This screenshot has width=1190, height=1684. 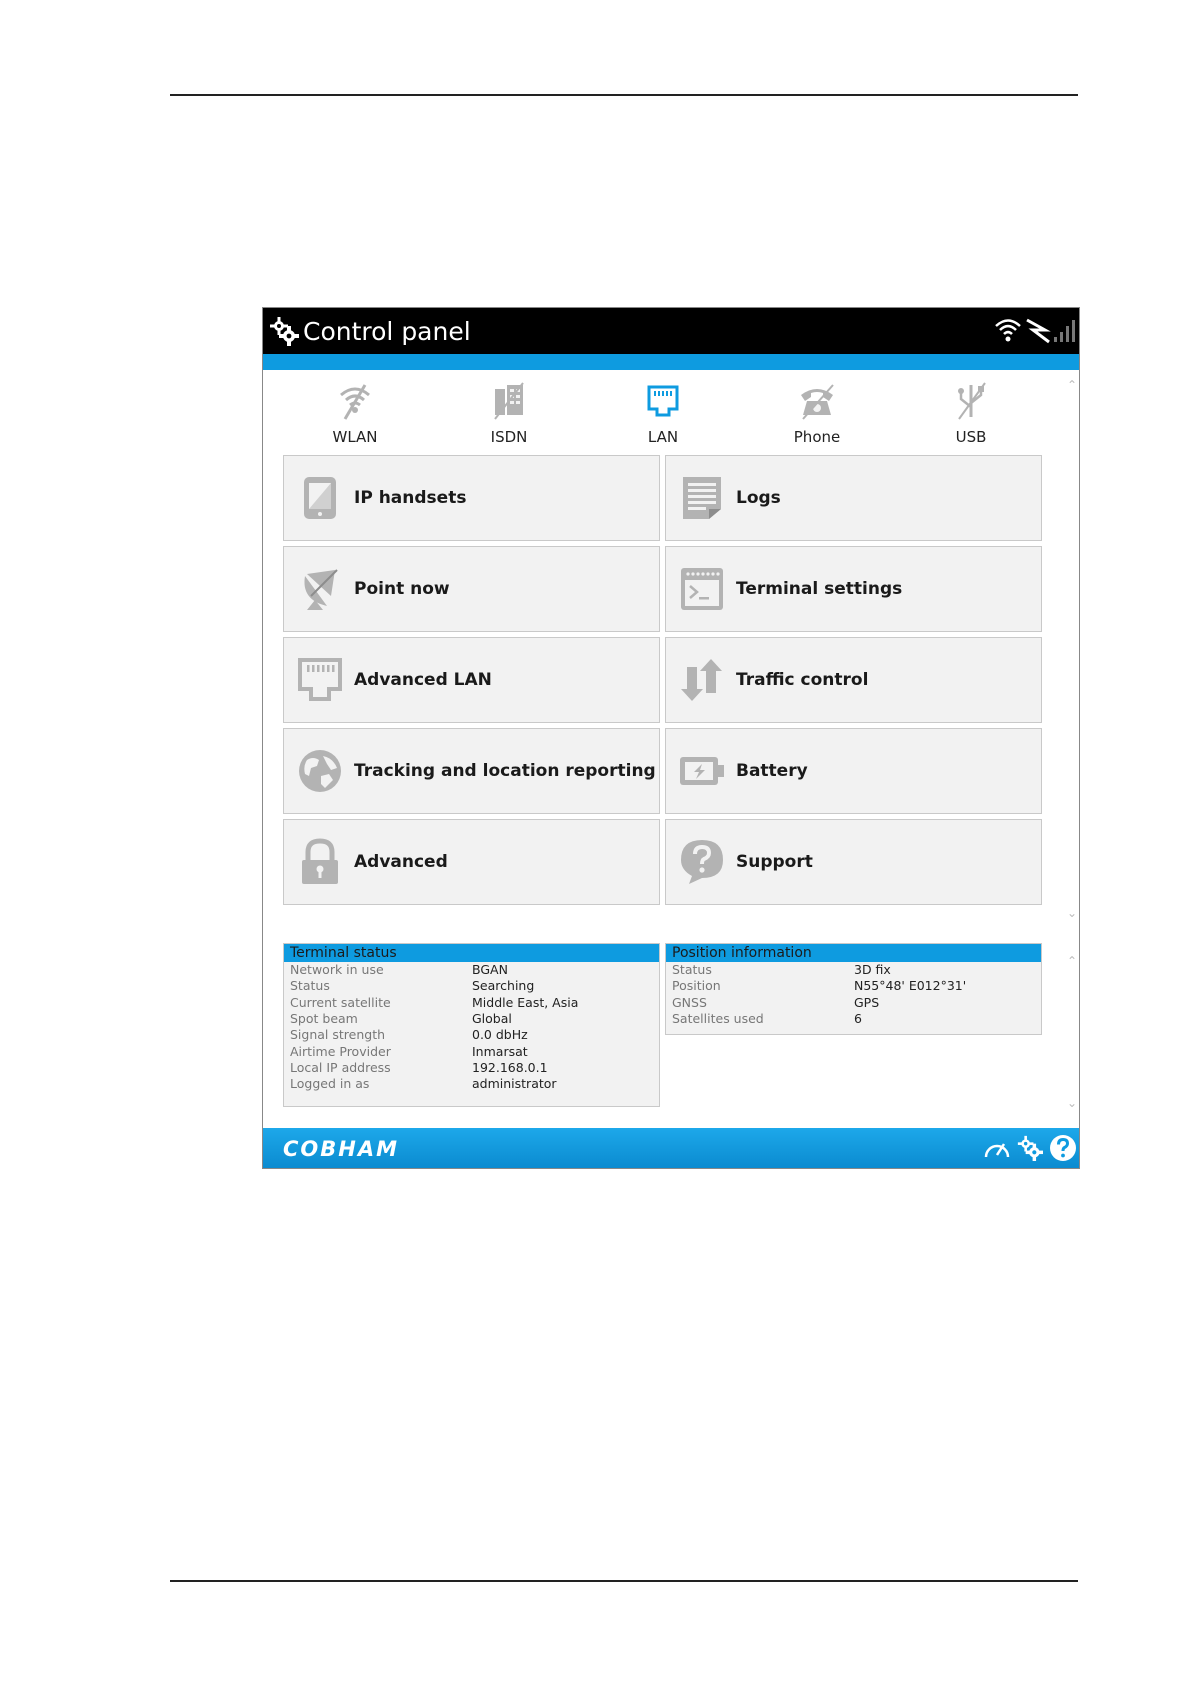 What do you see at coordinates (434, 1051) in the screenshot?
I see `table-row: Airtime Provider Inmarsat` at bounding box center [434, 1051].